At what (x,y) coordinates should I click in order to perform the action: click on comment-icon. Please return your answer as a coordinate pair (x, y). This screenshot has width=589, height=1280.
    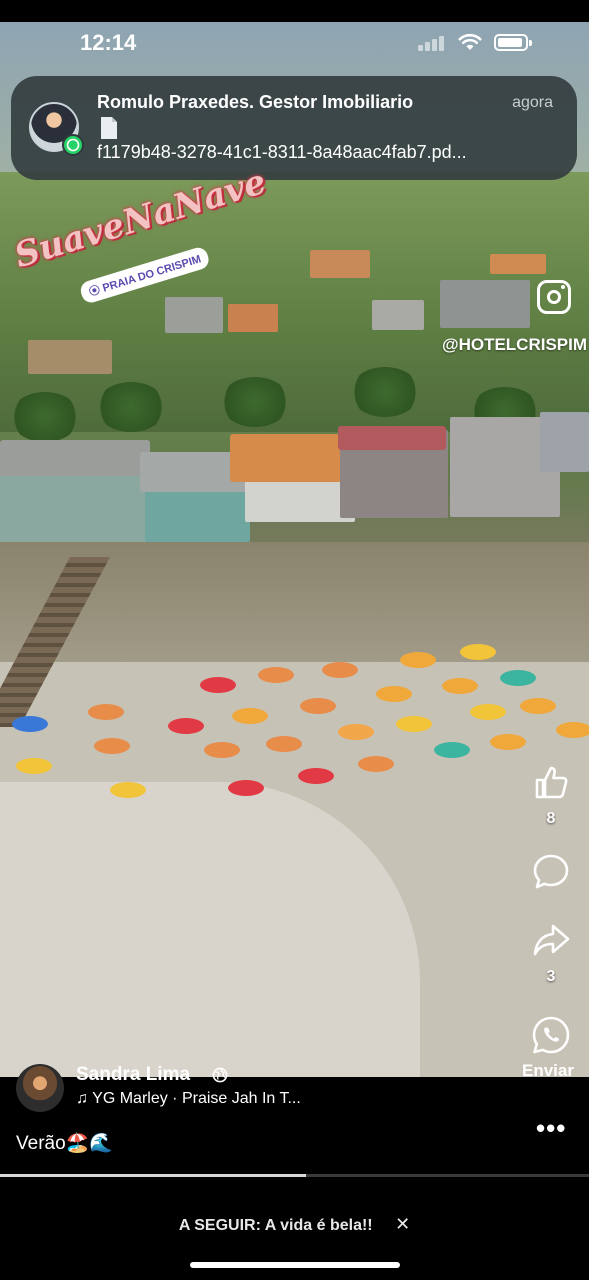
    Looking at the image, I should click on (551, 871).